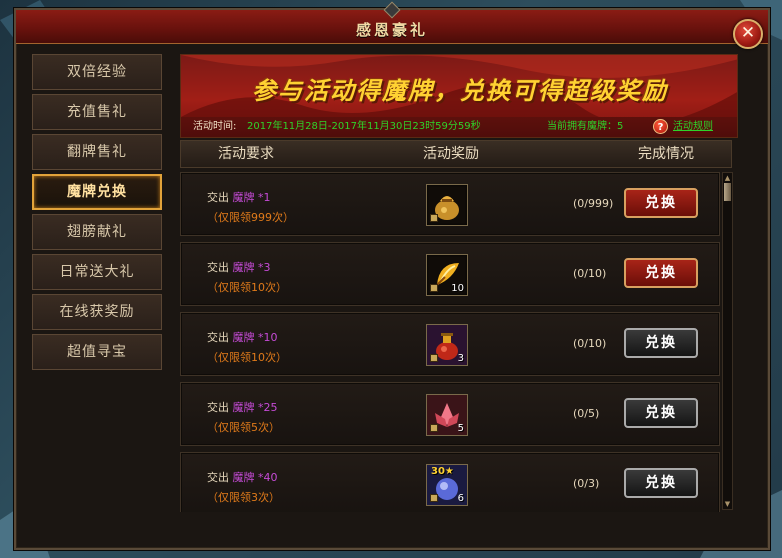 Image resolution: width=782 pixels, height=558 pixels. What do you see at coordinates (97, 152) in the screenshot?
I see `sidebar-item-flip-card-gift: 翻牌售礼` at bounding box center [97, 152].